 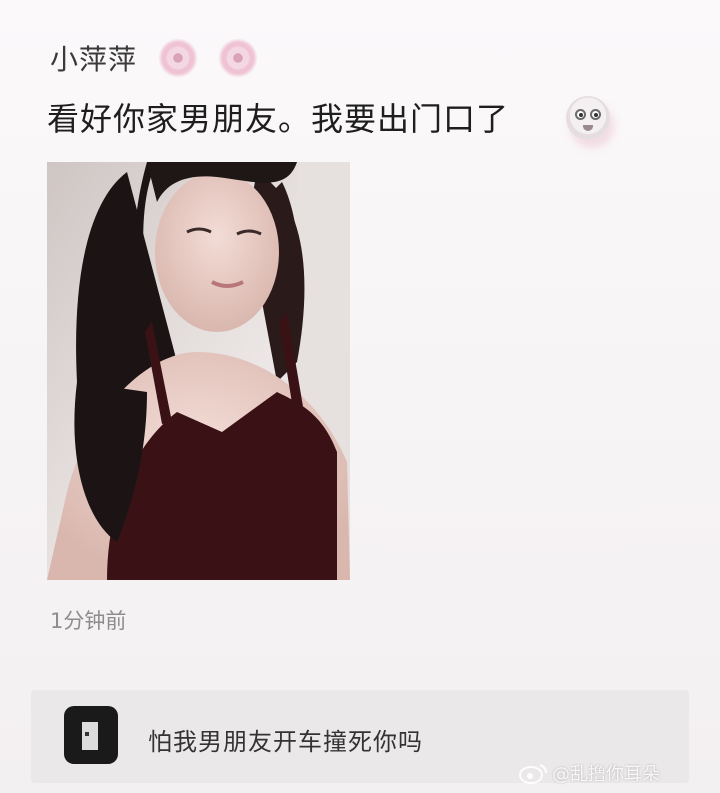 I want to click on shocked-face-emoji-icon, so click(x=588, y=118).